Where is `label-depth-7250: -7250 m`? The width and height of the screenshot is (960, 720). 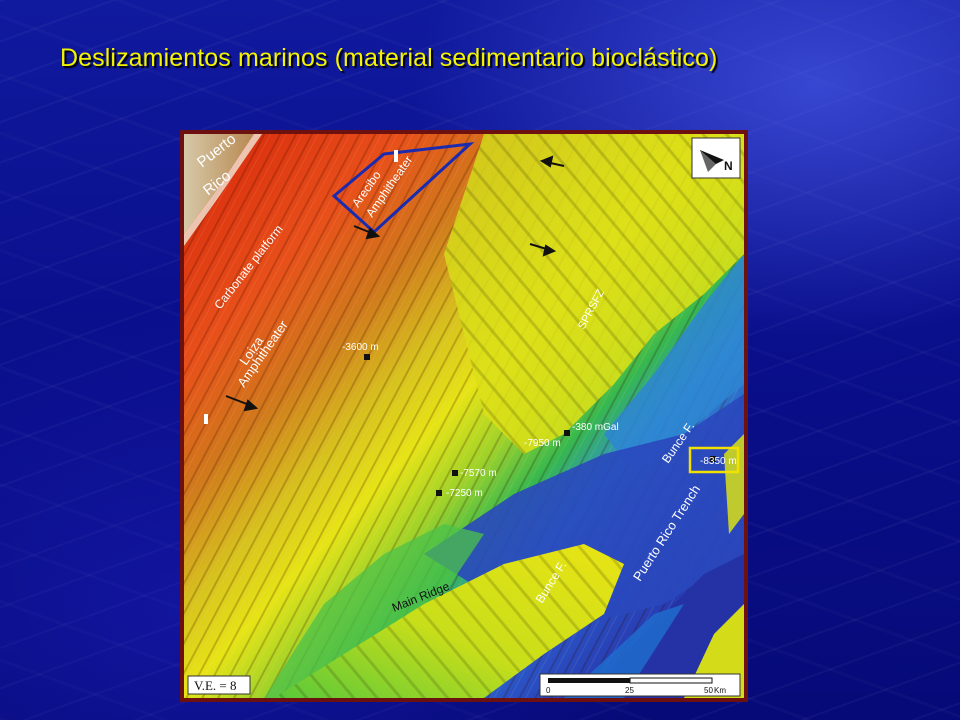
label-depth-7250: -7250 m is located at coordinates (464, 493).